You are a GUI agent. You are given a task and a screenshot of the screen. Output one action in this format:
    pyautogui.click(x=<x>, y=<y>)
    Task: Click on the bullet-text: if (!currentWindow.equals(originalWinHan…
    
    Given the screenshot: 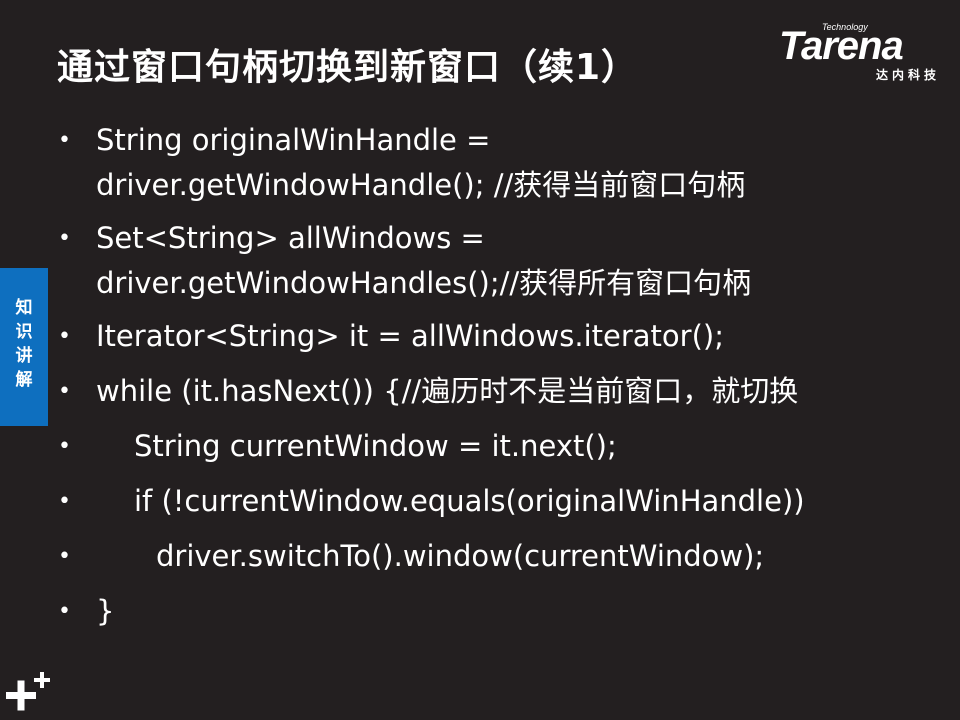 What is the action you would take?
    pyautogui.click(x=469, y=501)
    